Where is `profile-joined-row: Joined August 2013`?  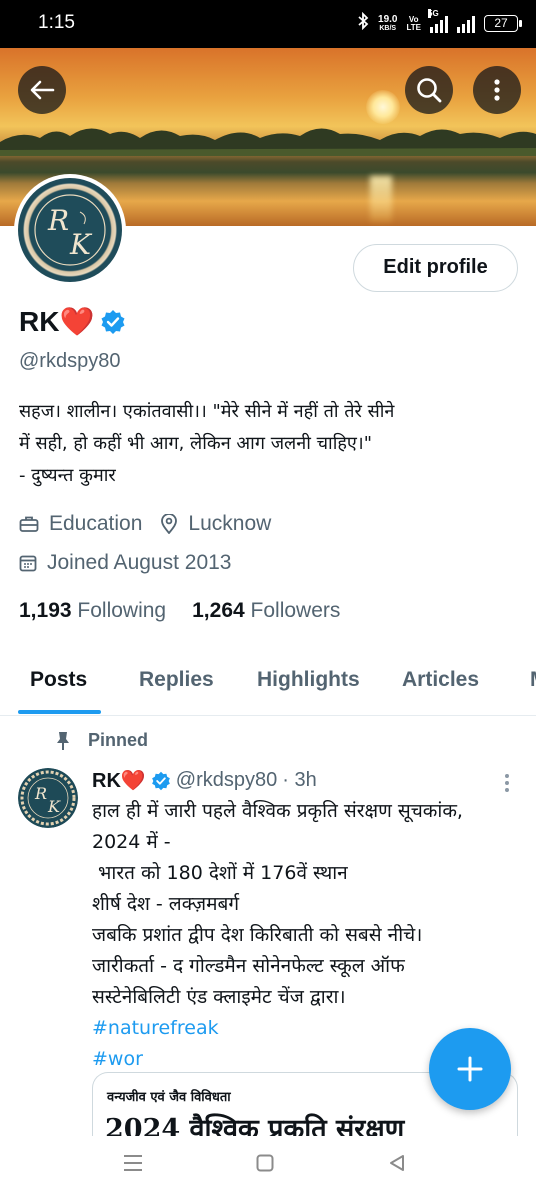 profile-joined-row: Joined August 2013 is located at coordinates (125, 563).